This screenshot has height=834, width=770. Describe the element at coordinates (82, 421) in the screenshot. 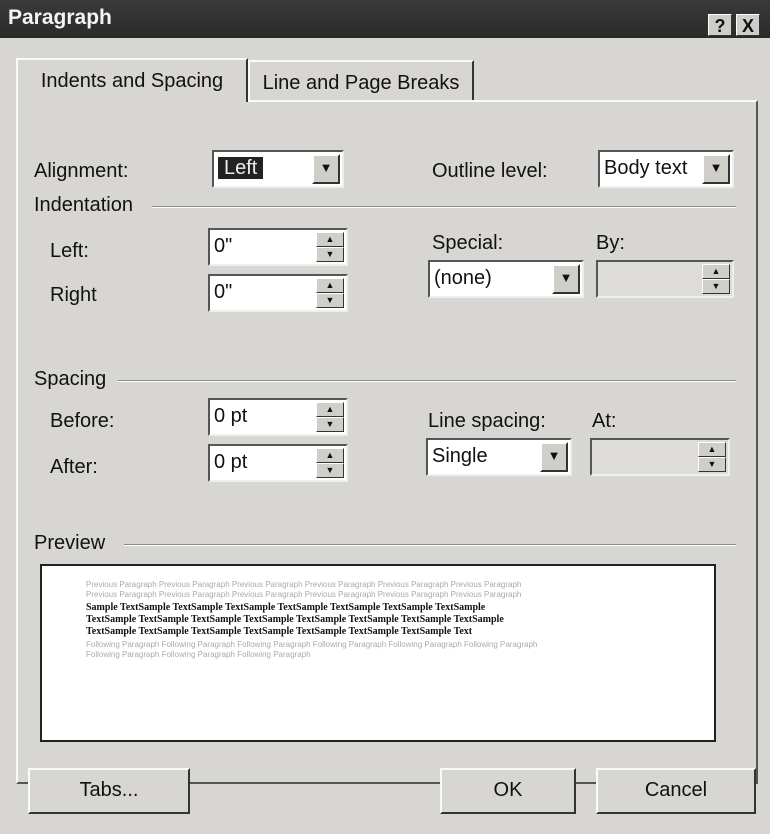

I see `before-label: Before:` at that location.